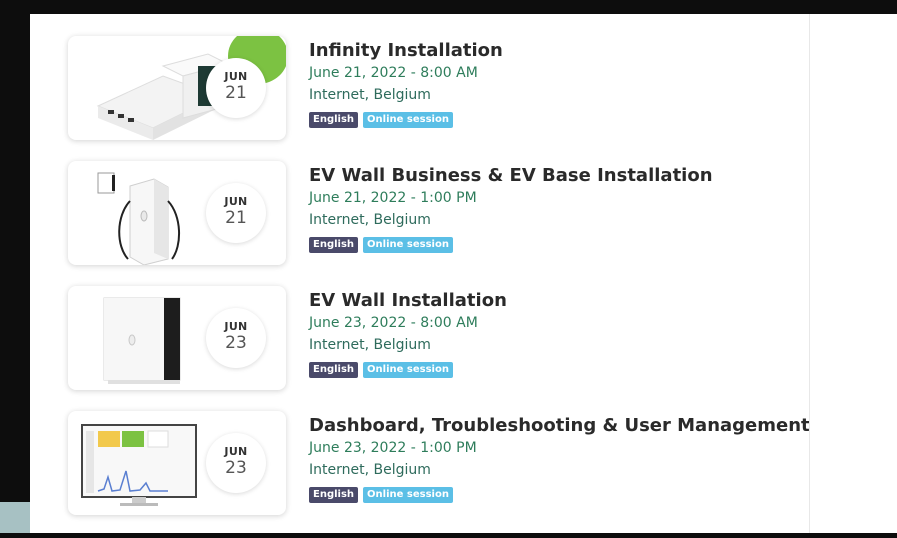 The image size is (897, 538). Describe the element at coordinates (406, 51) in the screenshot. I see `event-title: Infinity Installation` at that location.